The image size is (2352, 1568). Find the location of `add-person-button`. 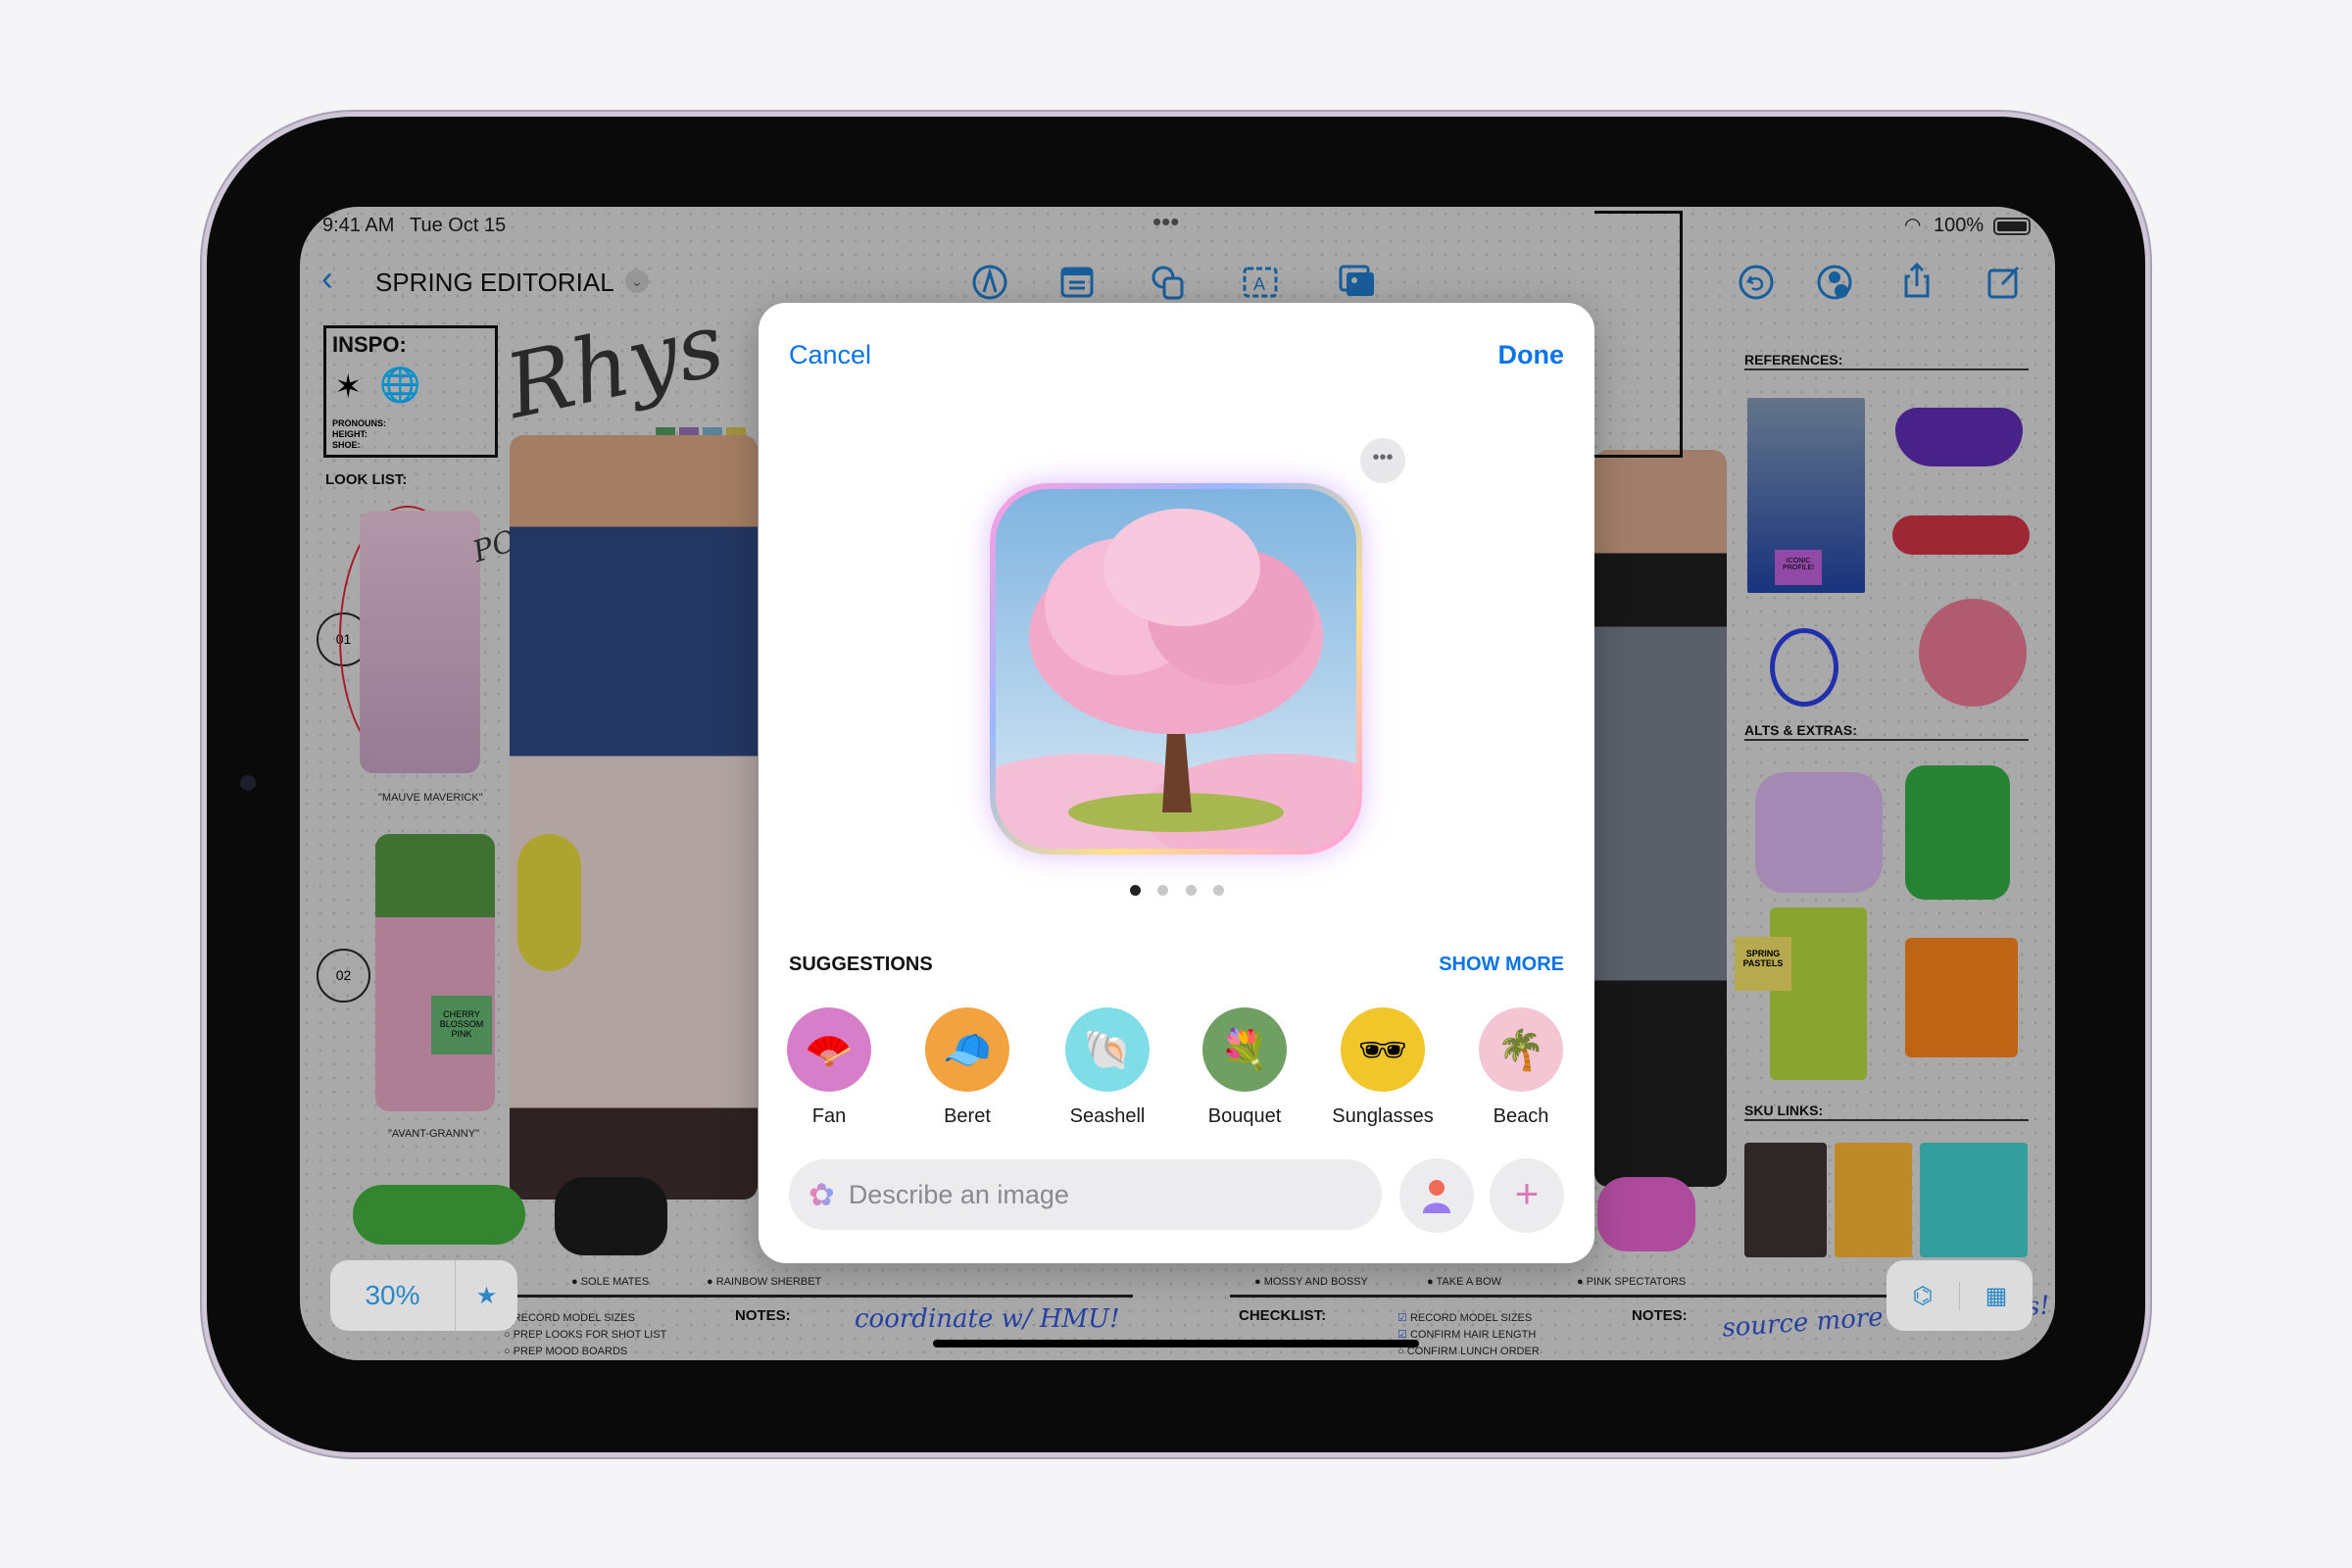

add-person-button is located at coordinates (1436, 1195).